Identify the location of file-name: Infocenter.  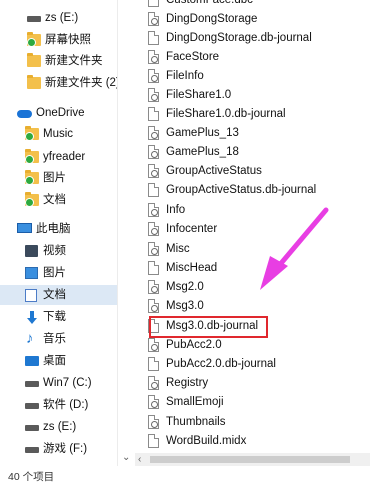
(192, 229).